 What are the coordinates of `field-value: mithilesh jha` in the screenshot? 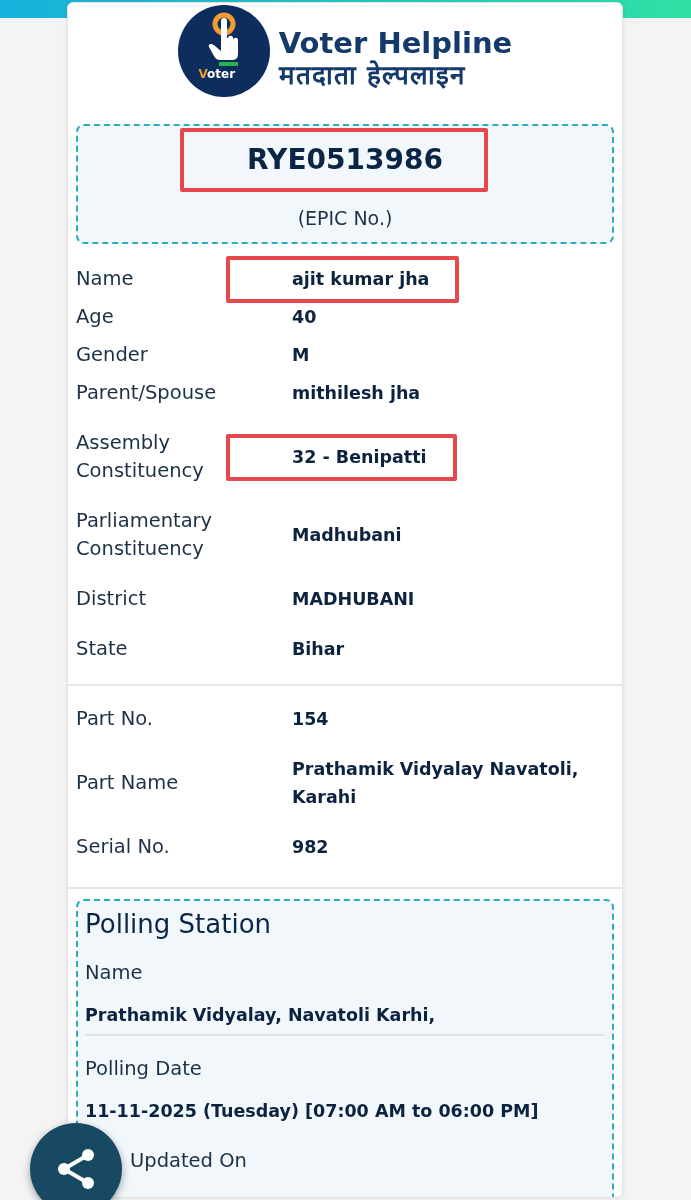 It's located at (356, 393).